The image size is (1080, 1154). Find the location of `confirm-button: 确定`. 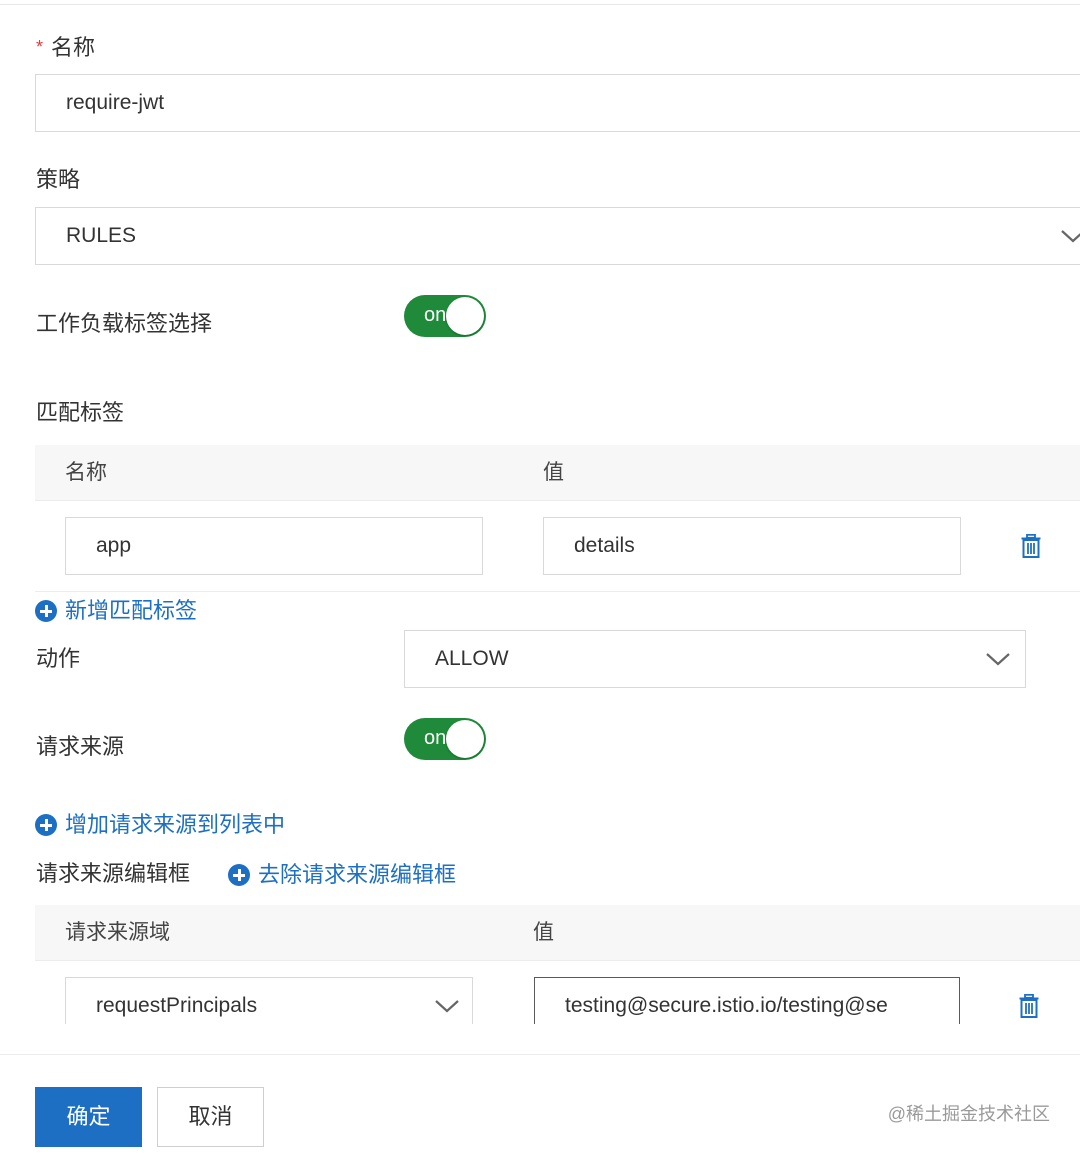

confirm-button: 确定 is located at coordinates (88, 1117).